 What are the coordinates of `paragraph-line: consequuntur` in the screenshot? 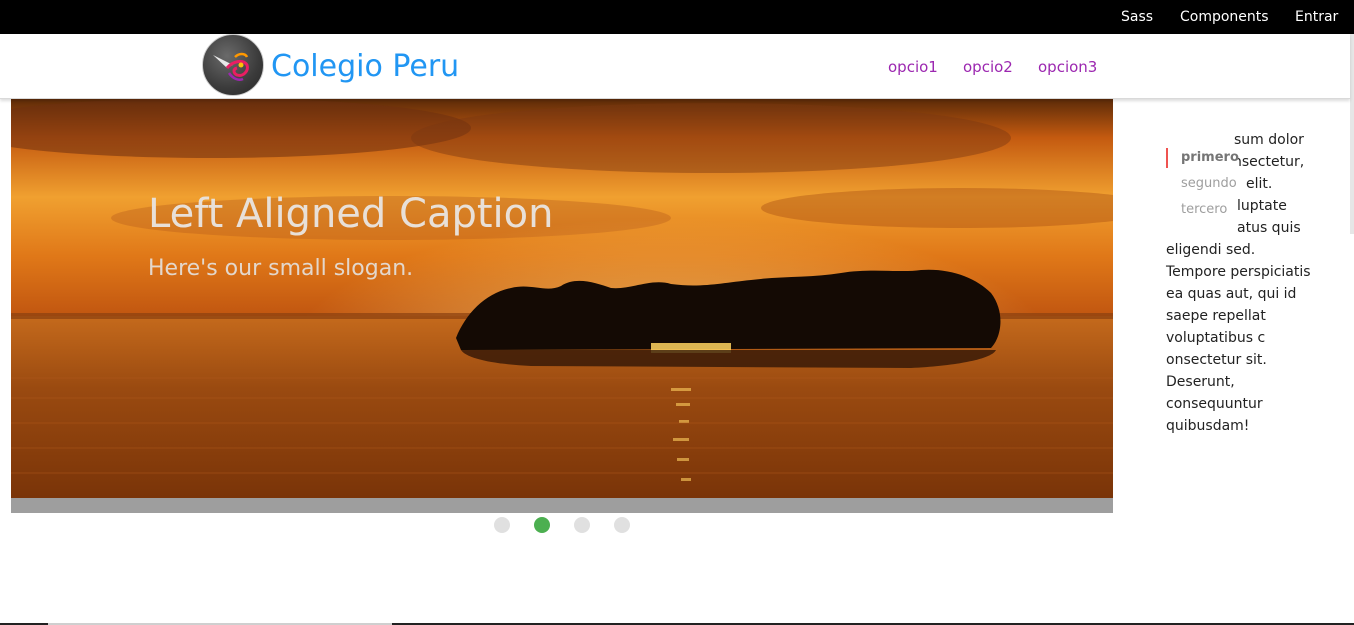 It's located at (1214, 404).